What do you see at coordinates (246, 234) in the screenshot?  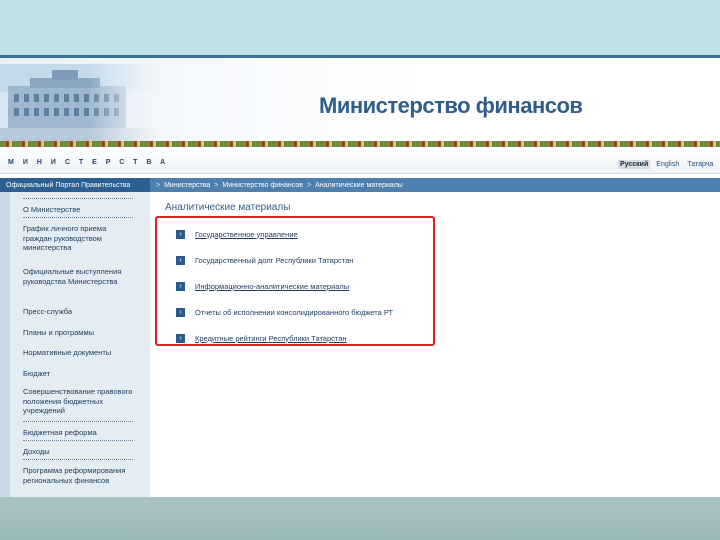 I see `link-public-administration: Государственное управление` at bounding box center [246, 234].